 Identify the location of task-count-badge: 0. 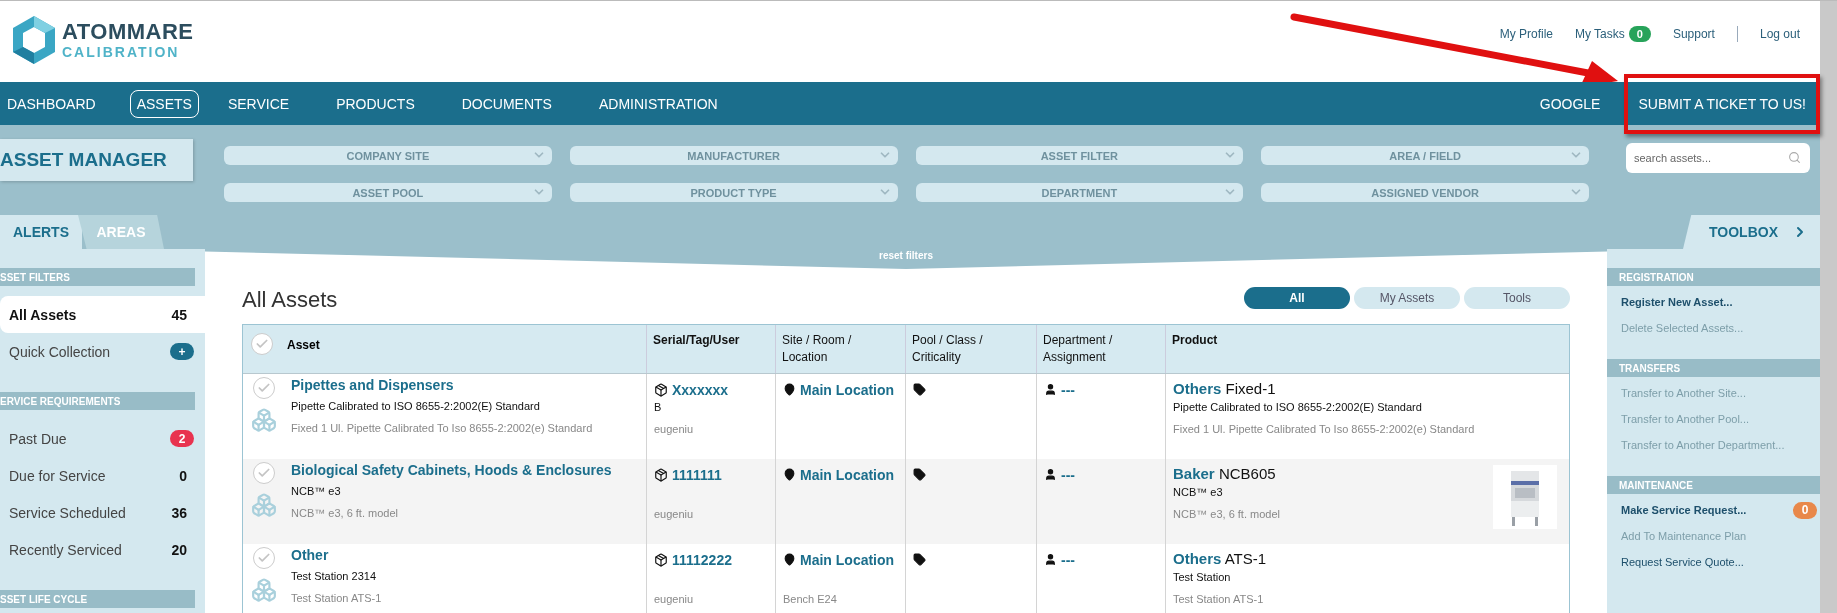
(1639, 34).